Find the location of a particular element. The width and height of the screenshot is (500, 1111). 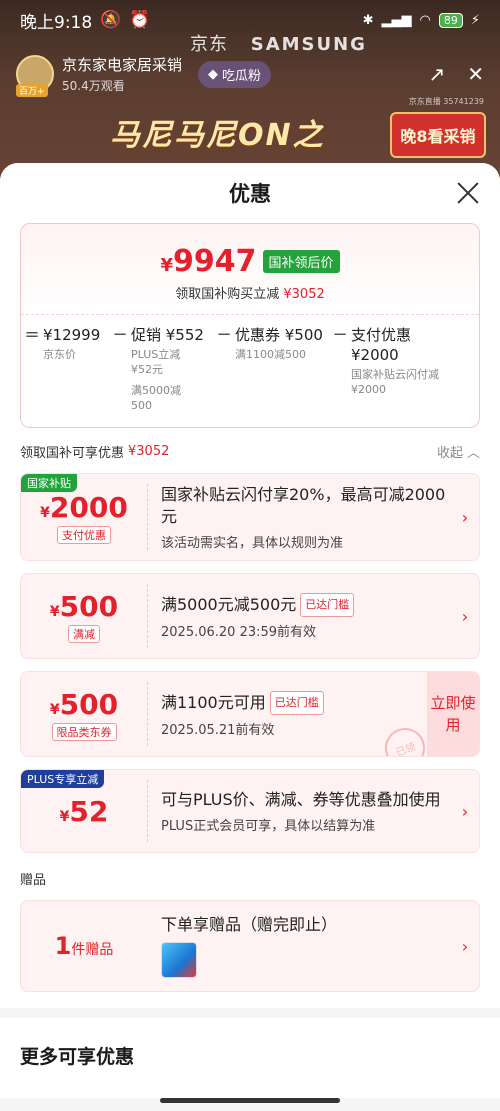

fan-badge-icon: ◆ is located at coordinates (213, 74).